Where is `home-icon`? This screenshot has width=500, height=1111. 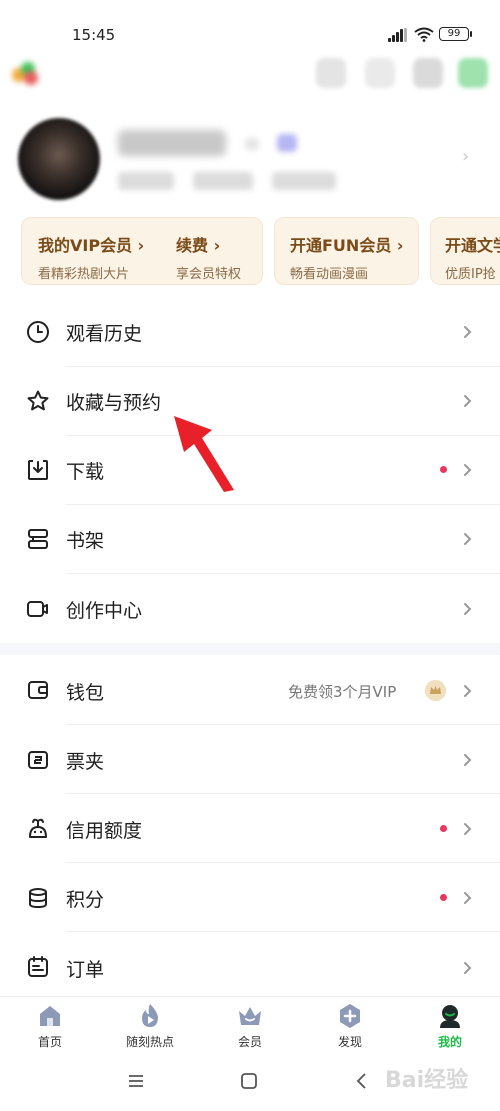 home-icon is located at coordinates (50, 1016).